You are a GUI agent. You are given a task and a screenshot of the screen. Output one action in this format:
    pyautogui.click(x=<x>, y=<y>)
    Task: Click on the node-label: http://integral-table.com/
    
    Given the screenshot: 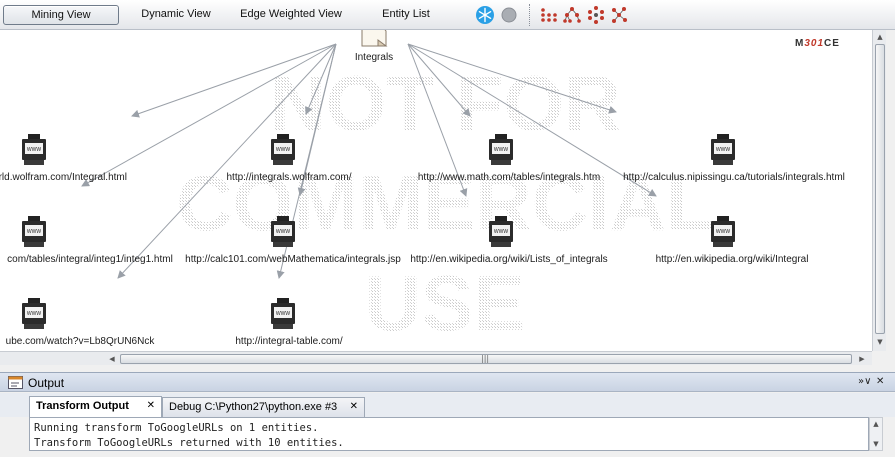 What is the action you would take?
    pyautogui.click(x=289, y=341)
    